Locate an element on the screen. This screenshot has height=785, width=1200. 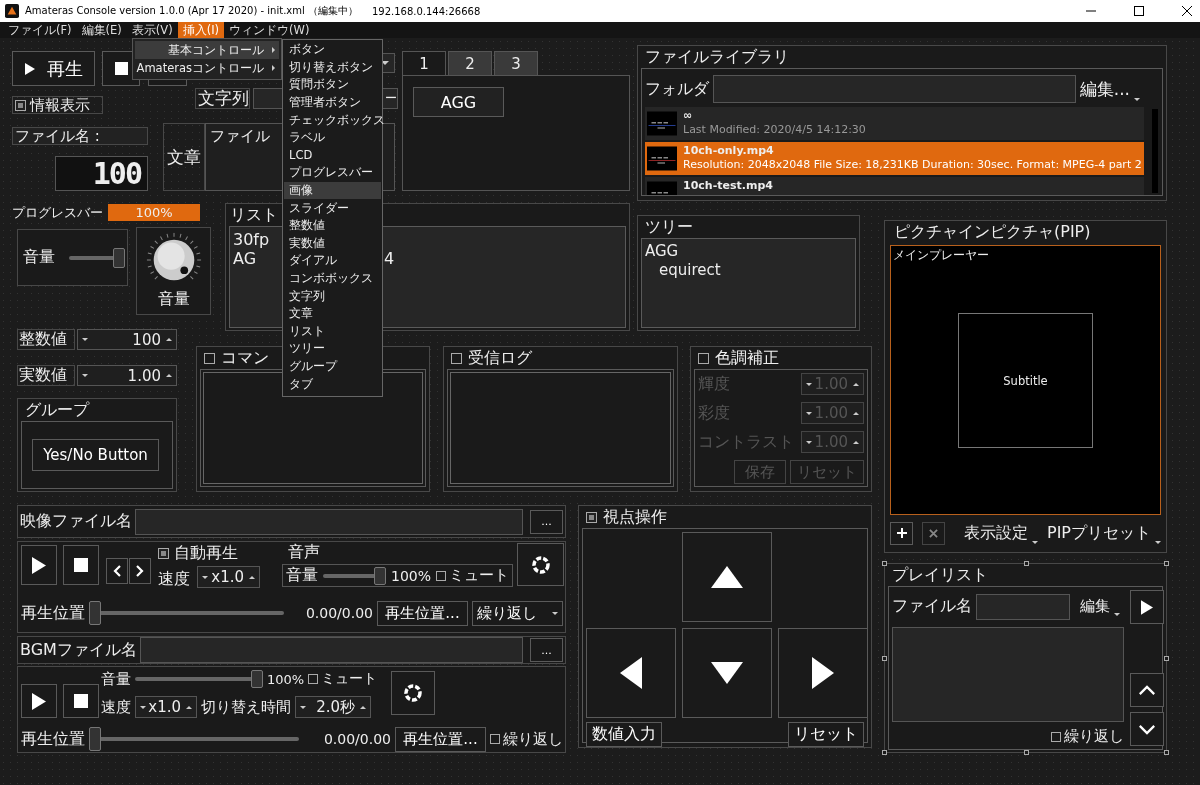
menu-item: 画像 is located at coordinates (332, 190).